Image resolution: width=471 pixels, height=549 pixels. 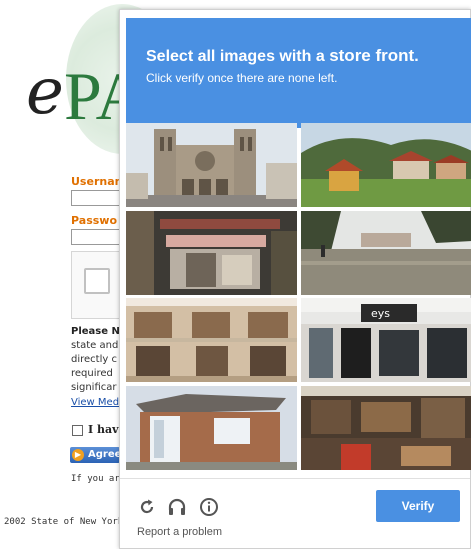 What do you see at coordinates (94, 359) in the screenshot?
I see `notice-line-2: directly c` at bounding box center [94, 359].